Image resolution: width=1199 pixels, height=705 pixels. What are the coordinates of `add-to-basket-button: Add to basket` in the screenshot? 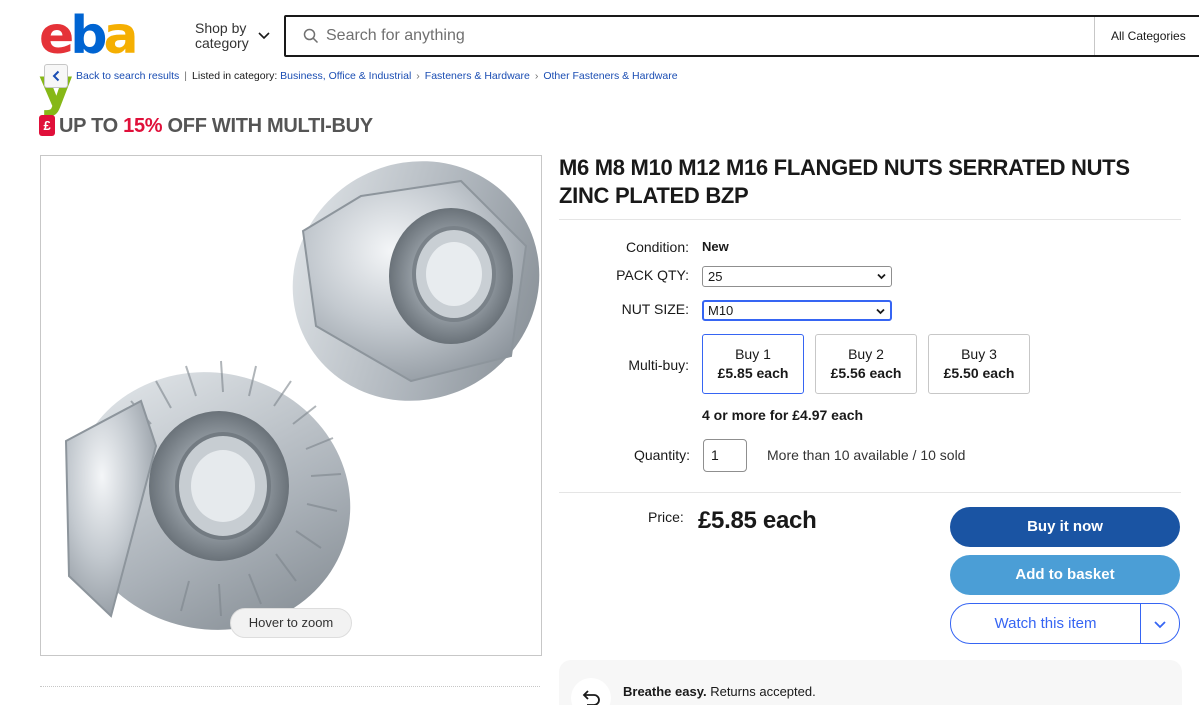 It's located at (1065, 575).